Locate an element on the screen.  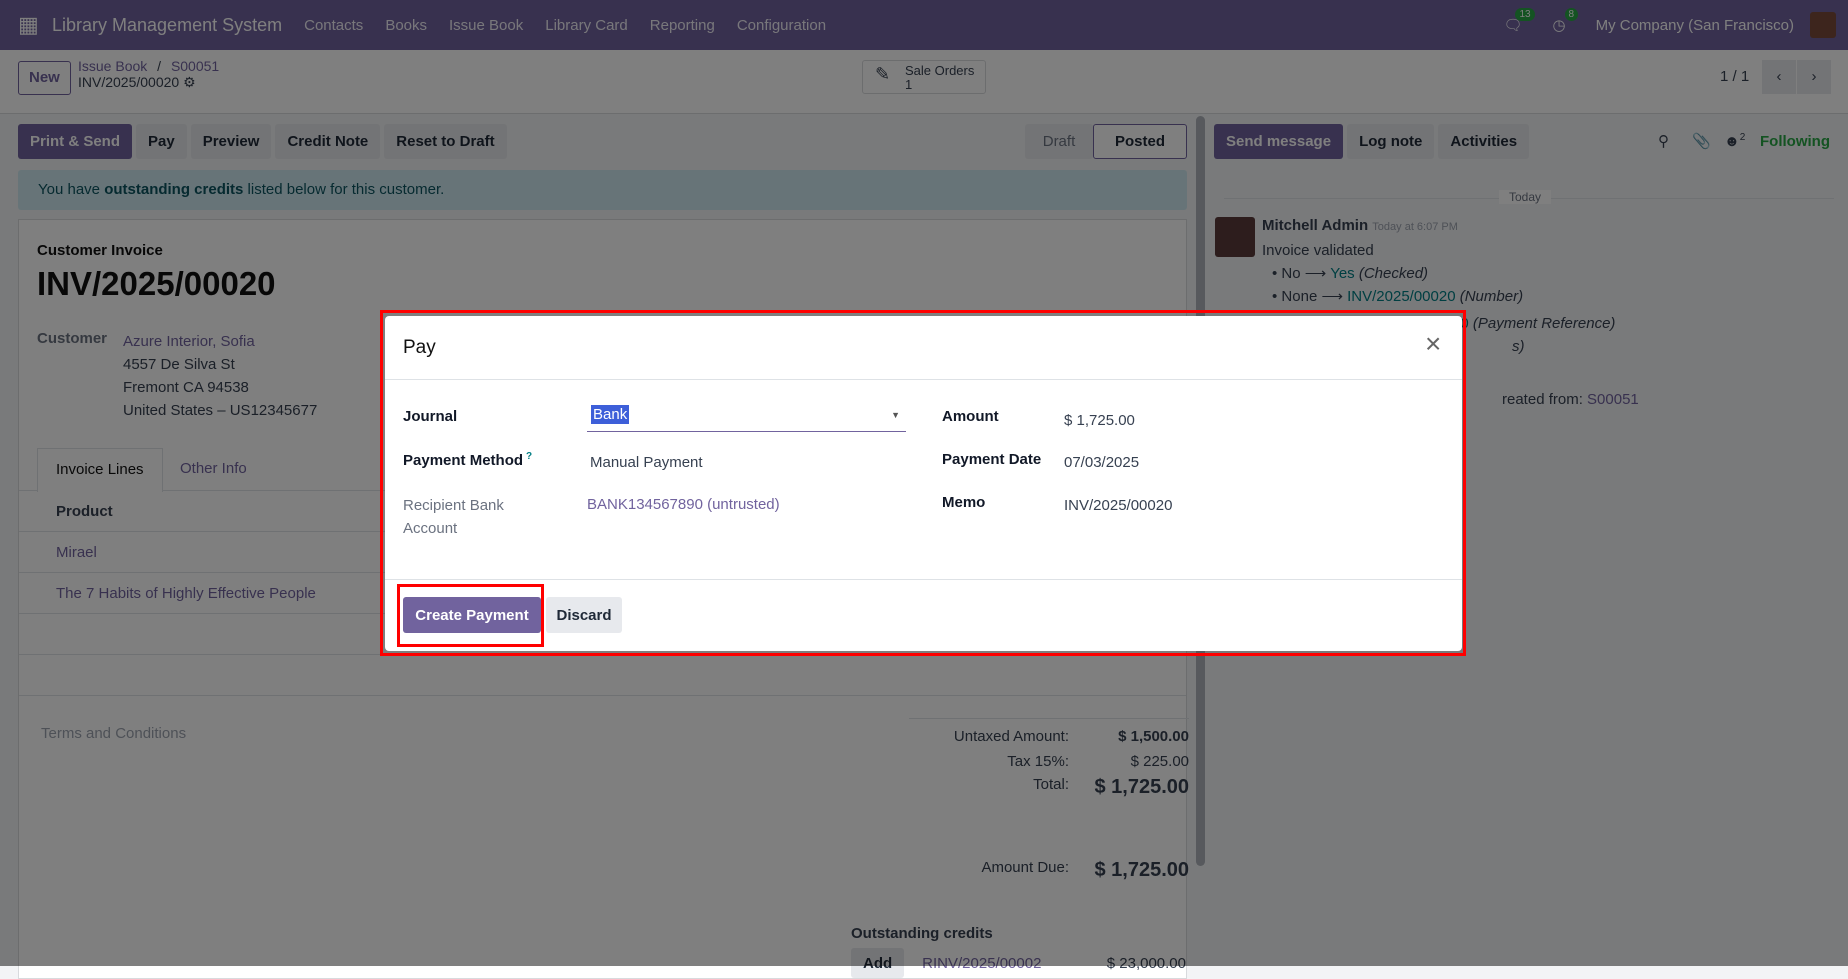
amount-label: Amount is located at coordinates (970, 416).